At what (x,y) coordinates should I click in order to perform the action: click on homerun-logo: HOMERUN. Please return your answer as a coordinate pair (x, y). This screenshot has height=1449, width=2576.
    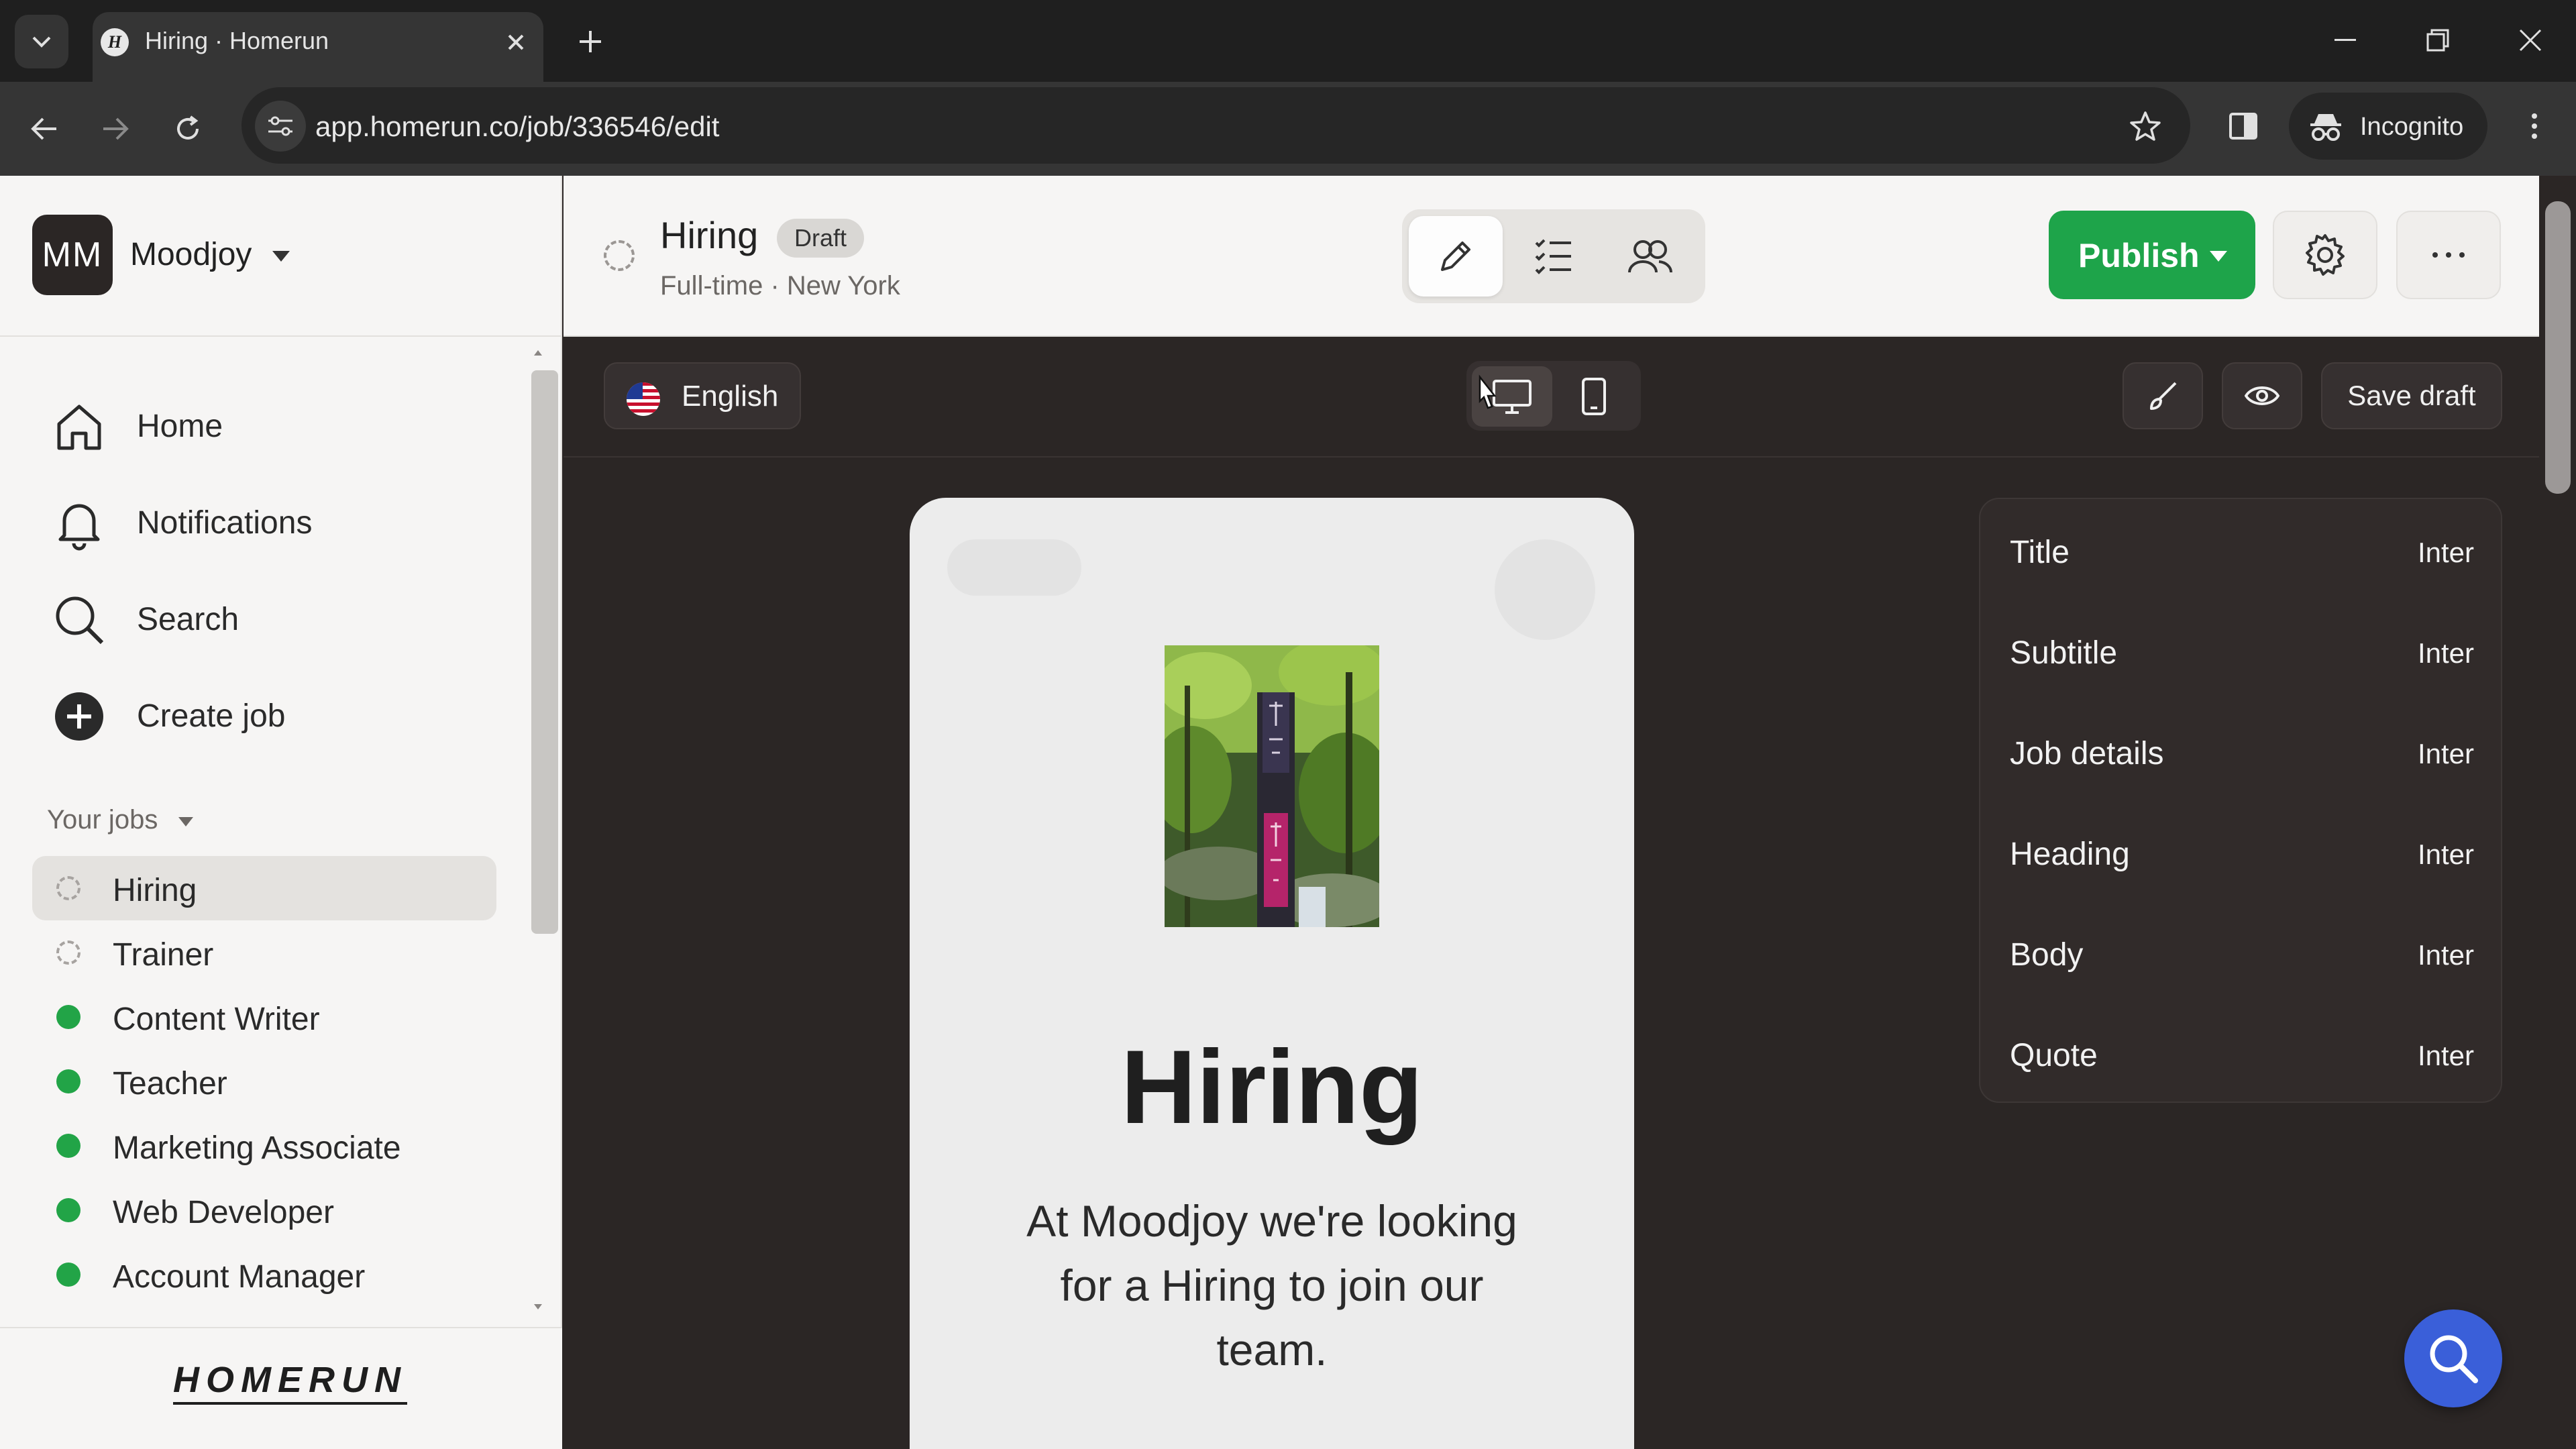
    Looking at the image, I should click on (290, 1382).